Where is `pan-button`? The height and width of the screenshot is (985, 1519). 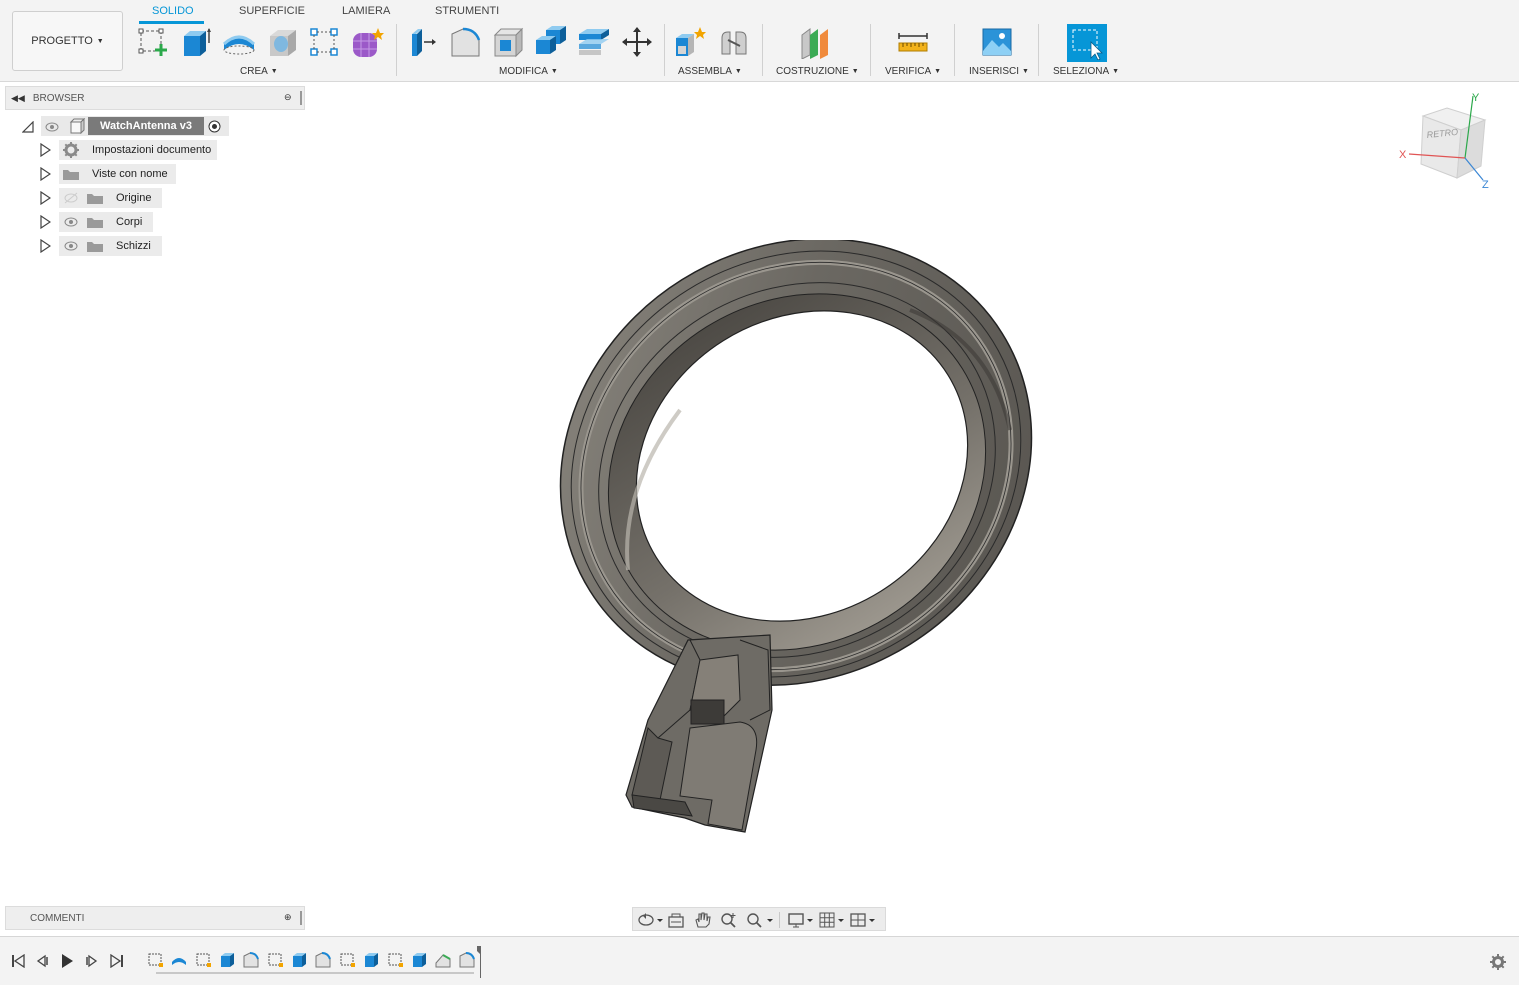 pan-button is located at coordinates (702, 920).